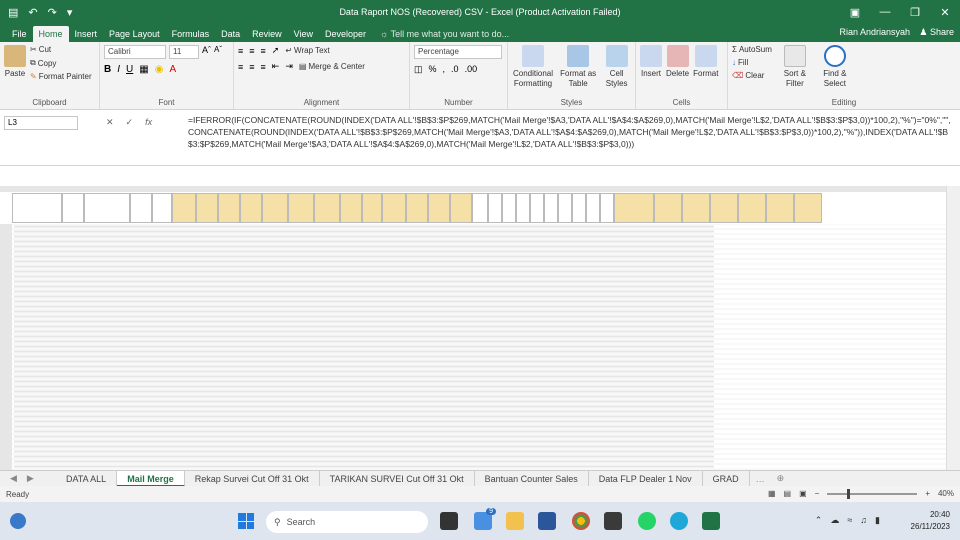  I want to click on tab-home: Home, so click(50, 34).